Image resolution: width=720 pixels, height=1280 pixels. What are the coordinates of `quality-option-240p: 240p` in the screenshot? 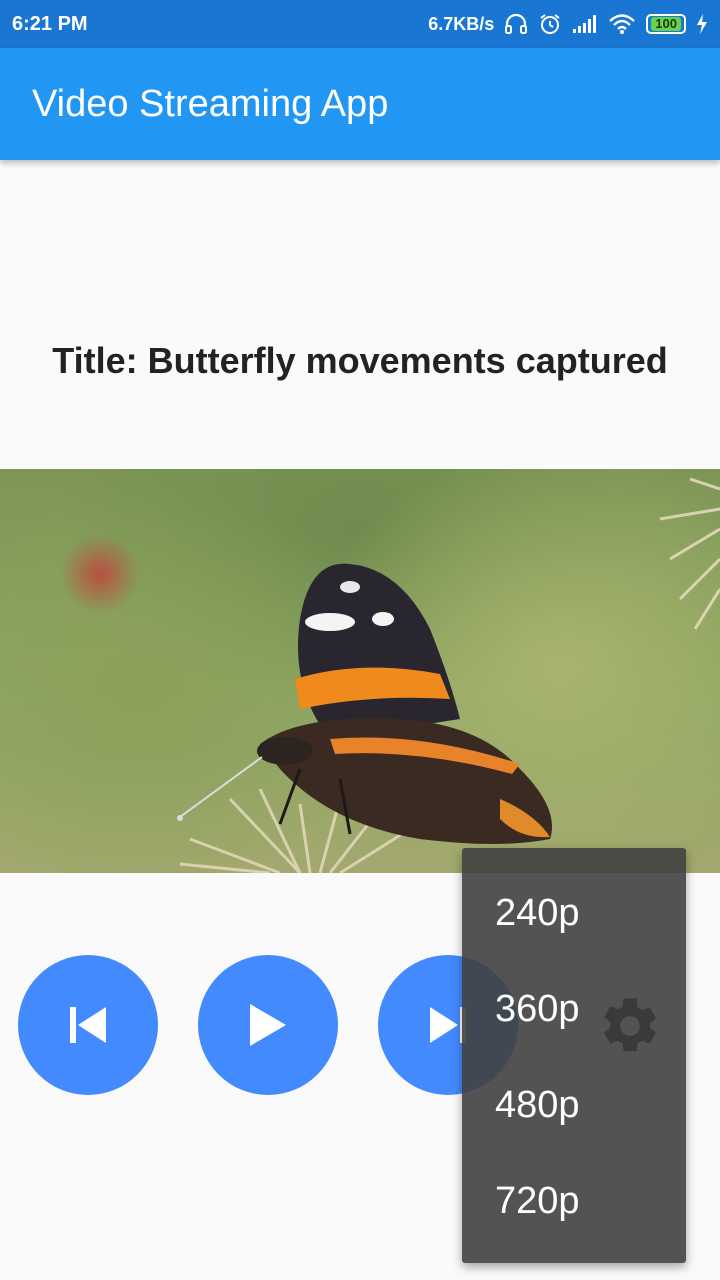 It's located at (574, 914).